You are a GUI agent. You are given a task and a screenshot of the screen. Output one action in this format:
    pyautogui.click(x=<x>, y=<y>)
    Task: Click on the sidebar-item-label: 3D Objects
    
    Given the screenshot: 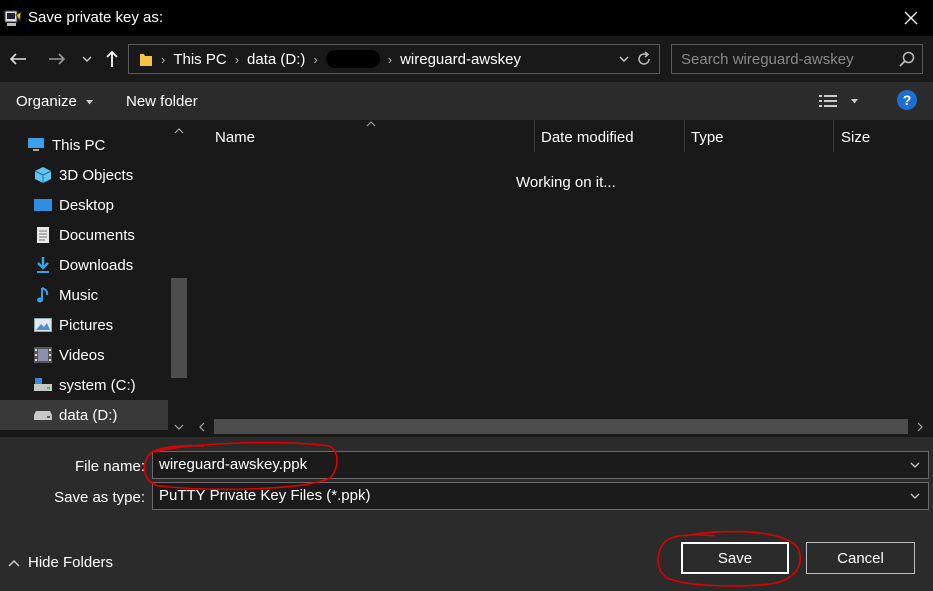 What is the action you would take?
    pyautogui.click(x=96, y=175)
    